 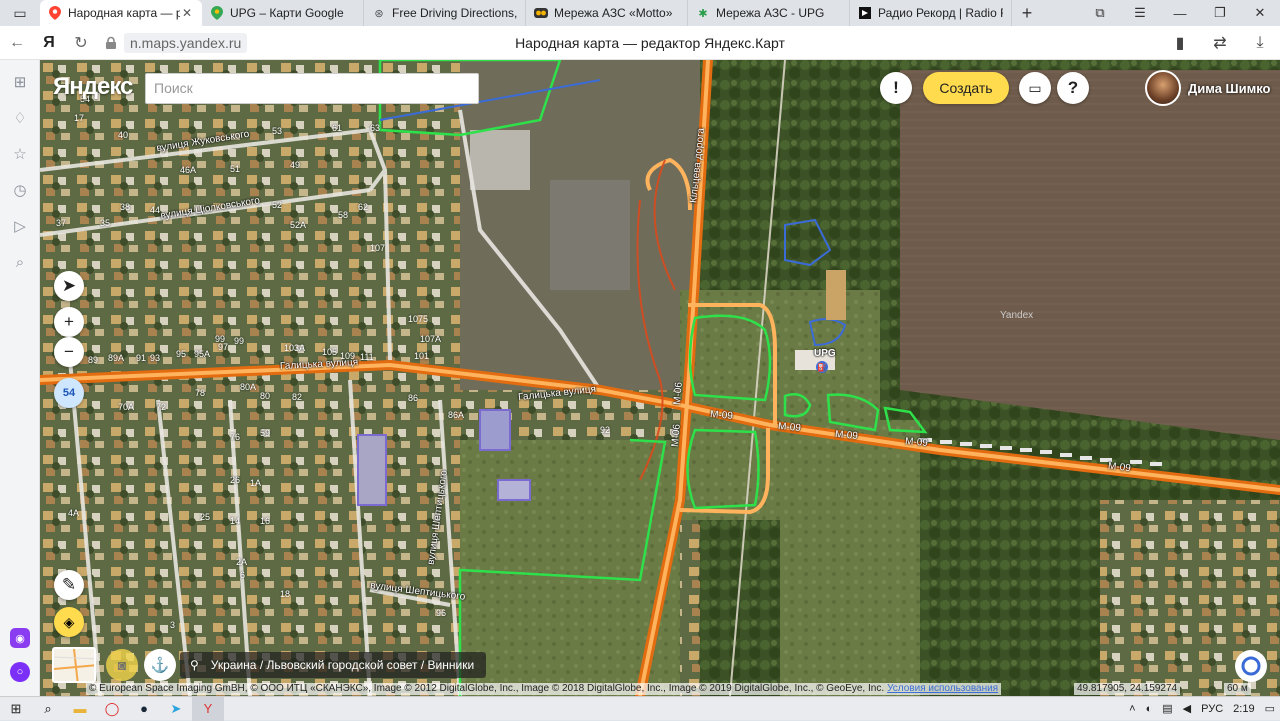 I want to click on house-number-label: 92, so click(x=605, y=430).